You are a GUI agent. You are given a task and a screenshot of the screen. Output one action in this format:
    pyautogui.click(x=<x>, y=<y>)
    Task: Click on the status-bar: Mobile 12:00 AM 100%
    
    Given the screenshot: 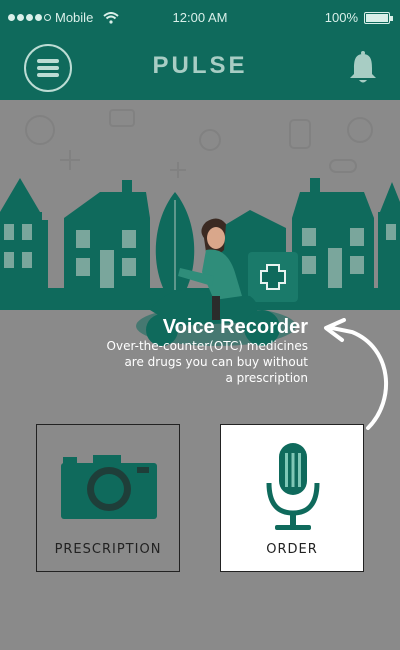 What is the action you would take?
    pyautogui.click(x=200, y=18)
    